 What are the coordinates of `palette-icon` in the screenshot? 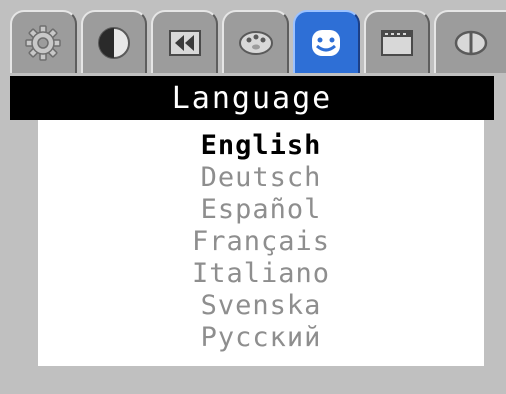 It's located at (255, 42).